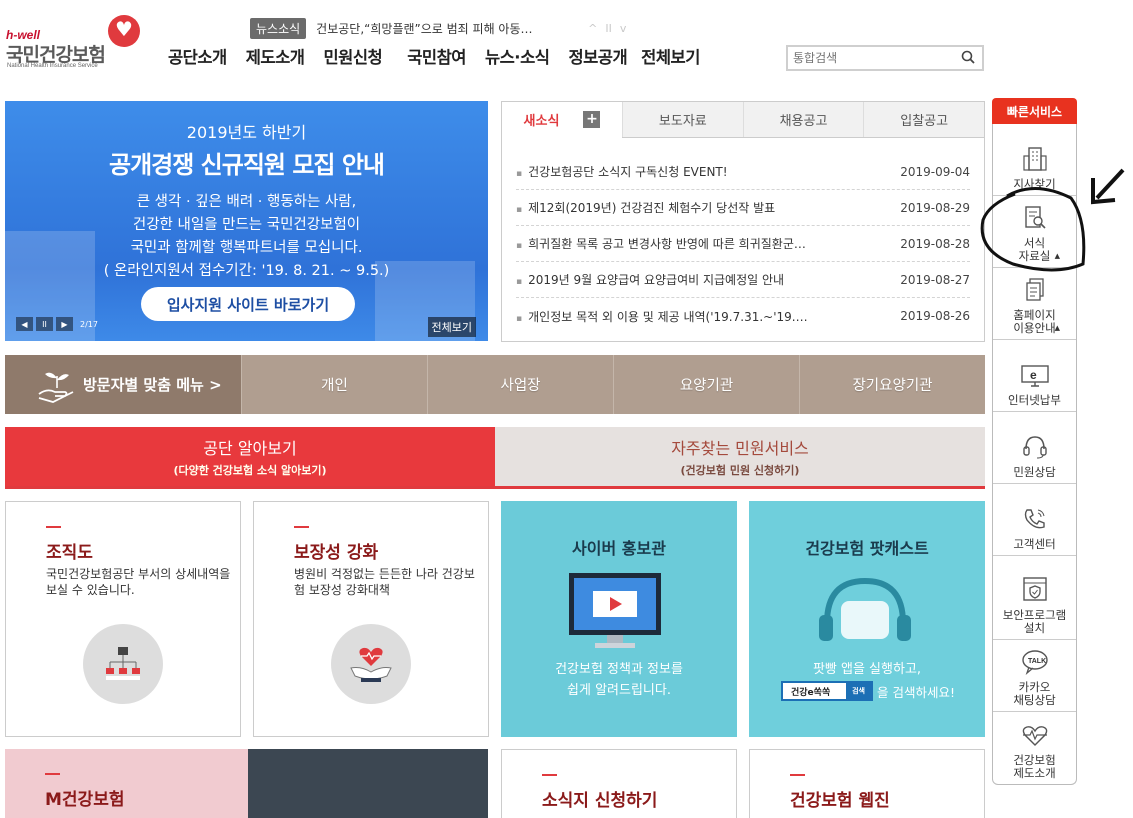 The height and width of the screenshot is (818, 1133). What do you see at coordinates (743, 208) in the screenshot?
I see `list-item: 제12회(2019년) 건강검진 체험수기 당선작 발표2019-08-29` at bounding box center [743, 208].